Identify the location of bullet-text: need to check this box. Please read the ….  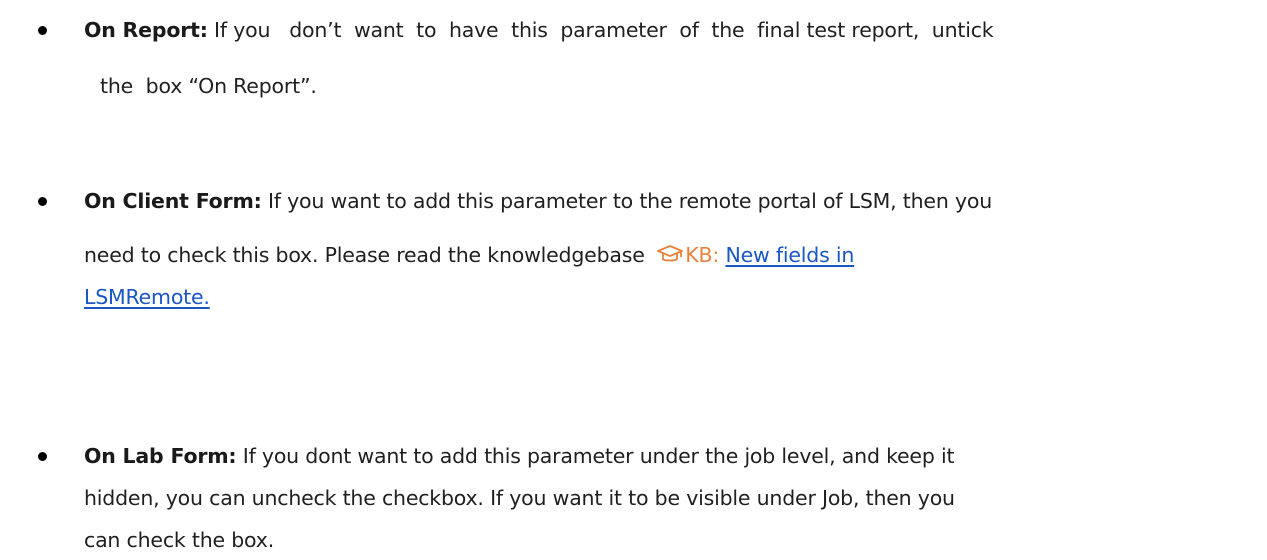
(371, 255).